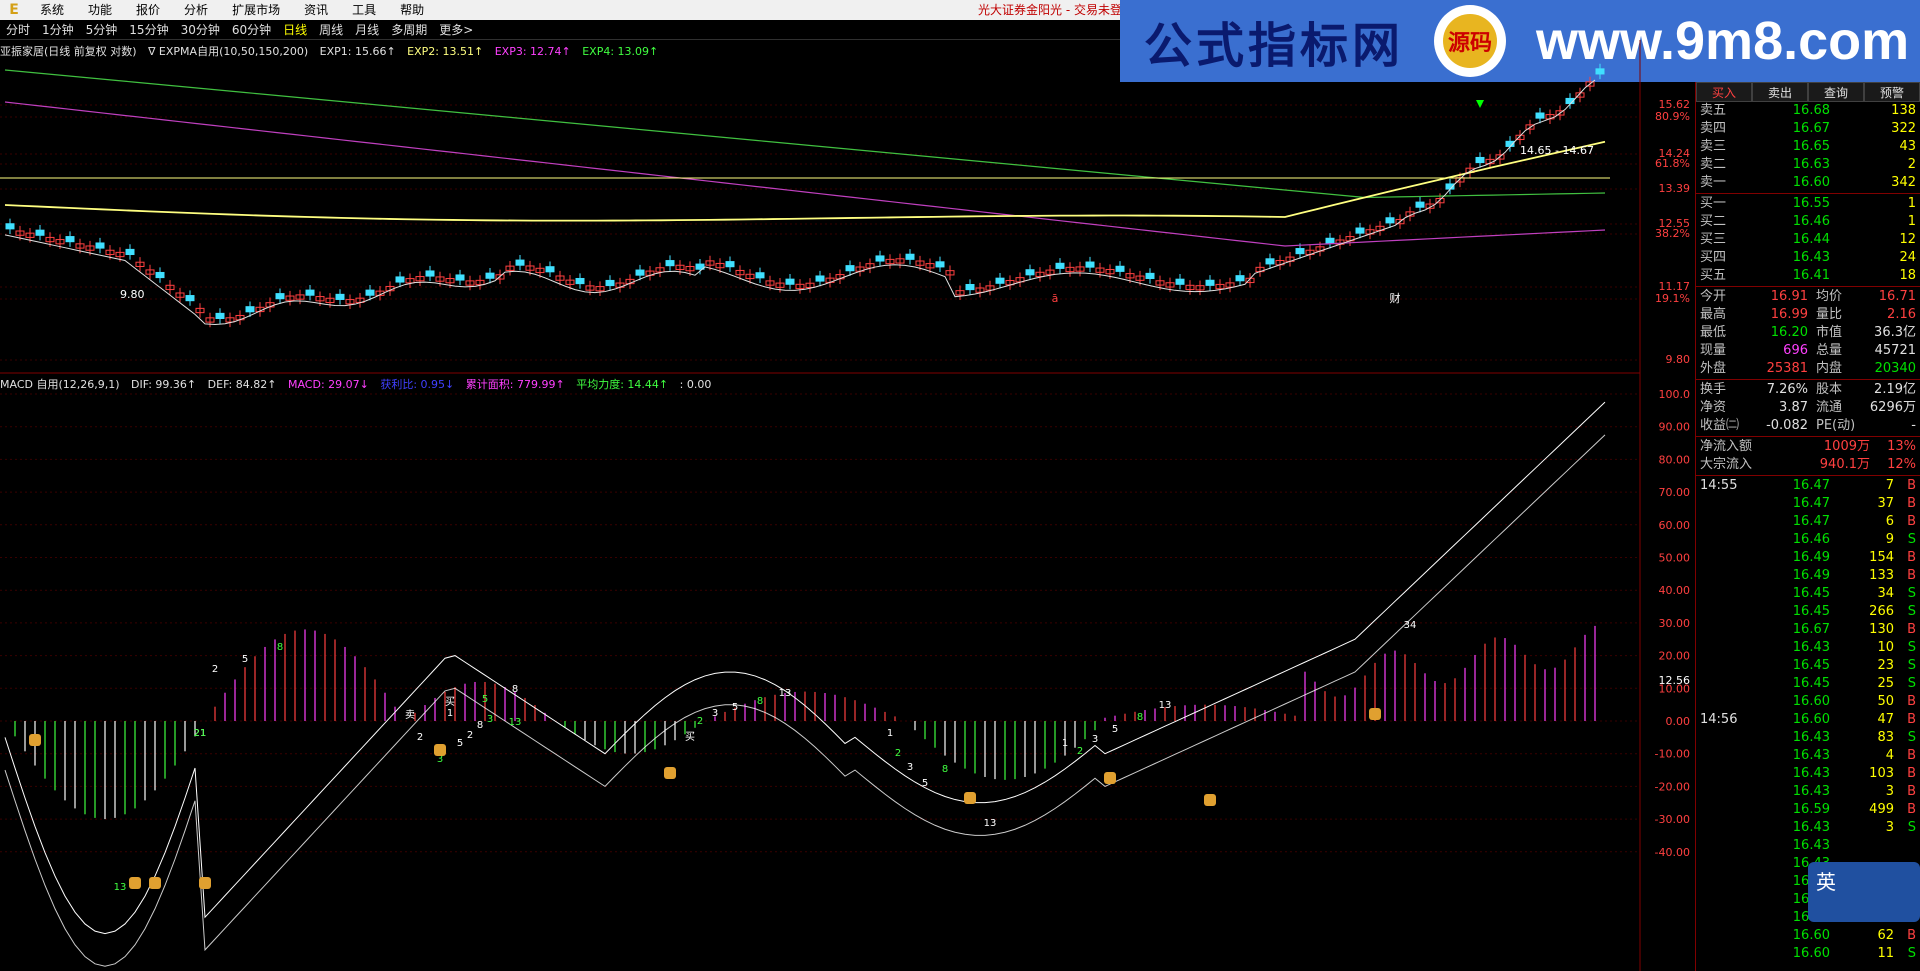  Describe the element at coordinates (1780, 92) in the screenshot. I see `sell-button: 卖出` at that location.